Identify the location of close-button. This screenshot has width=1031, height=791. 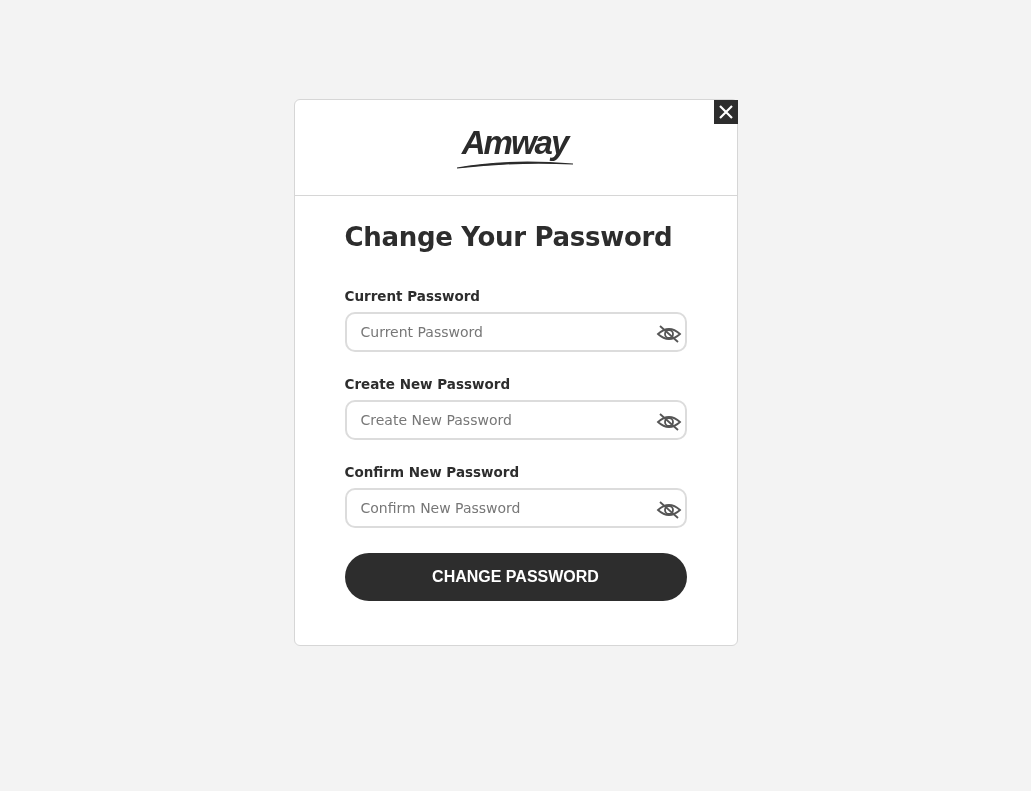
(725, 112).